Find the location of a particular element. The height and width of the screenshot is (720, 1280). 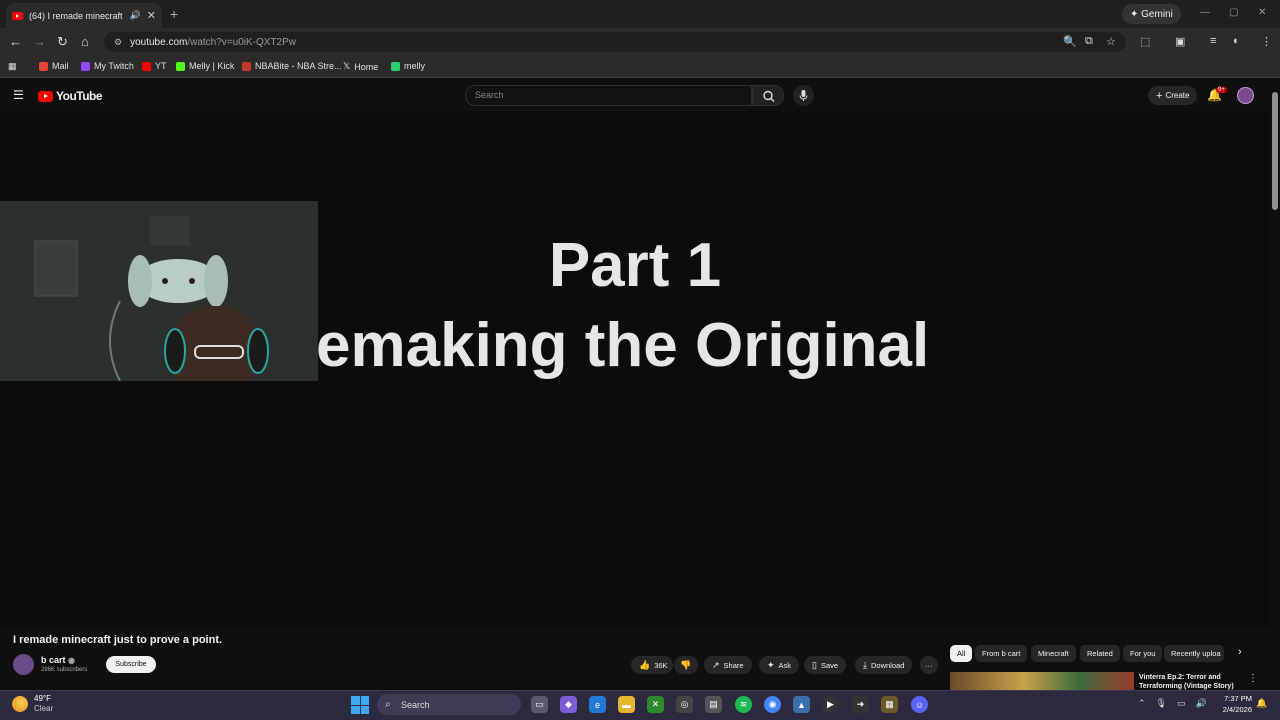

taskbar-clock: 7:37 PM 2/4/2026 is located at coordinates (1235, 704).